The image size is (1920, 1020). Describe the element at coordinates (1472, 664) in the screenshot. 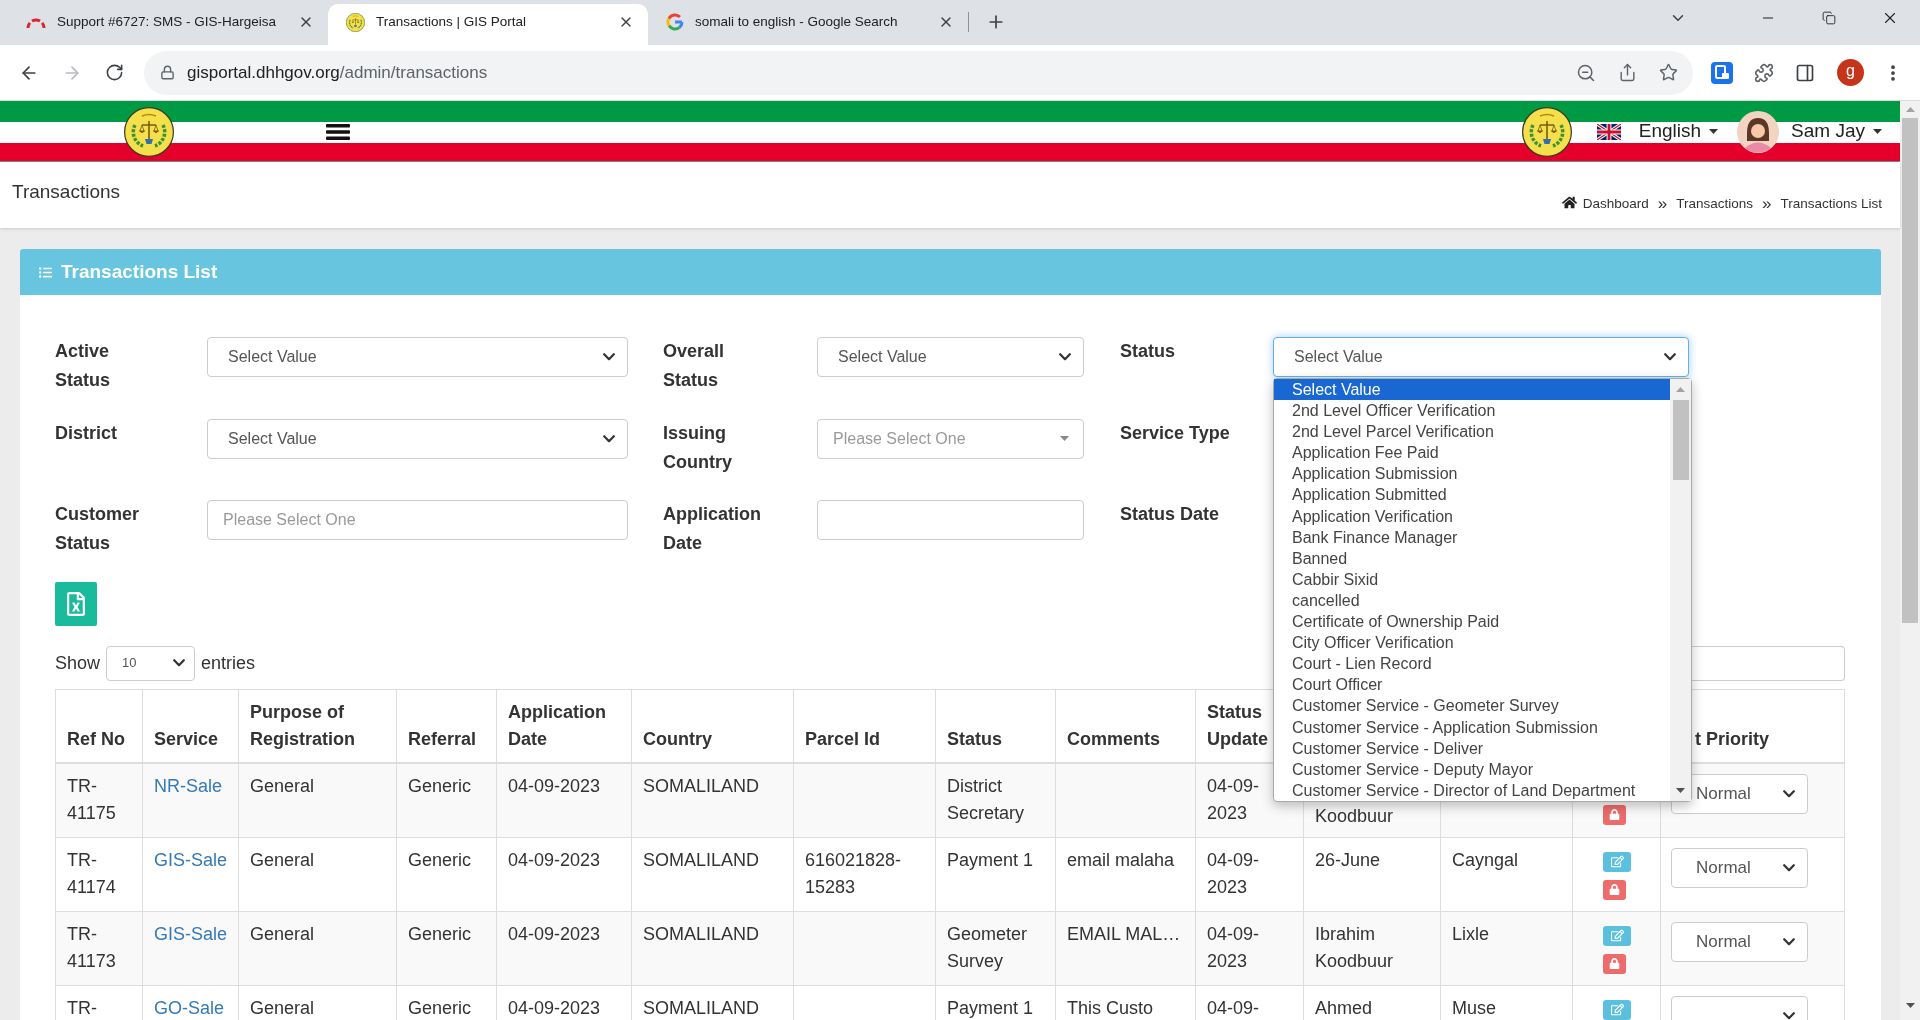

I see `dropdown-option: Court - Lien Record` at that location.